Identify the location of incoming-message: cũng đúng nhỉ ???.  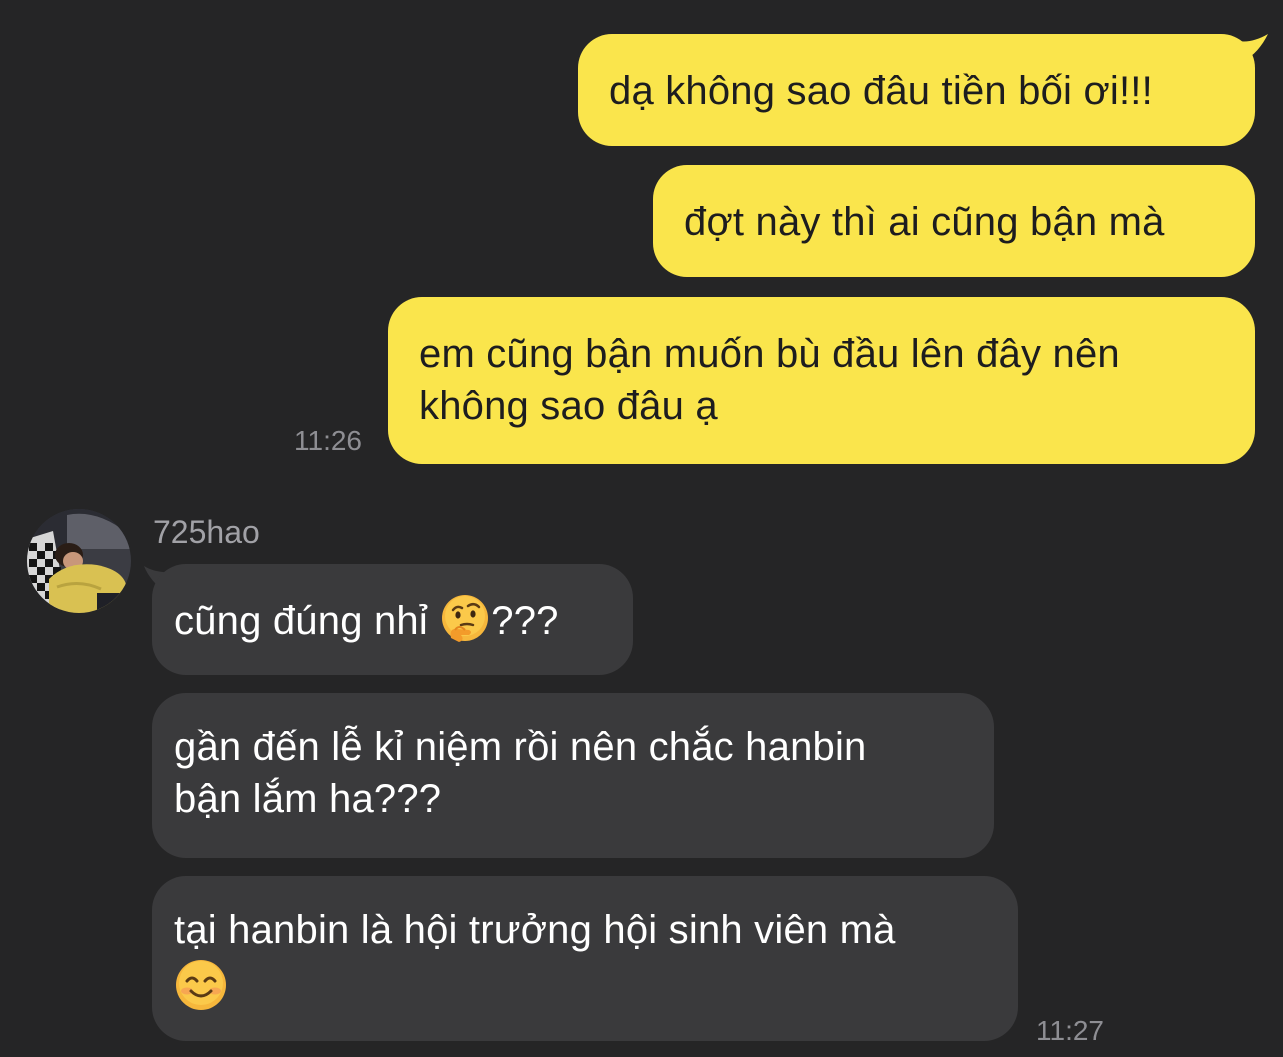
(392, 619).